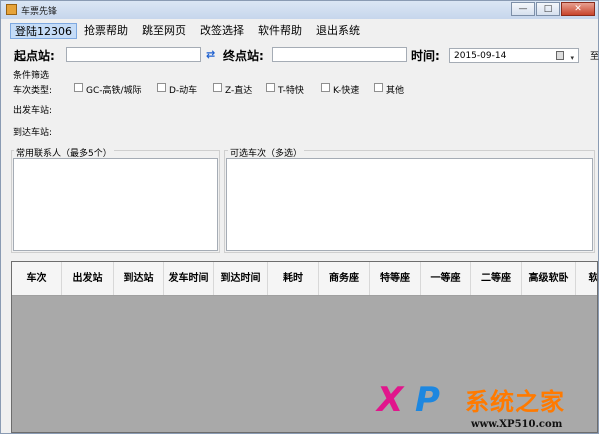  I want to click on checkbox-t-label: T-特快, so click(291, 89).